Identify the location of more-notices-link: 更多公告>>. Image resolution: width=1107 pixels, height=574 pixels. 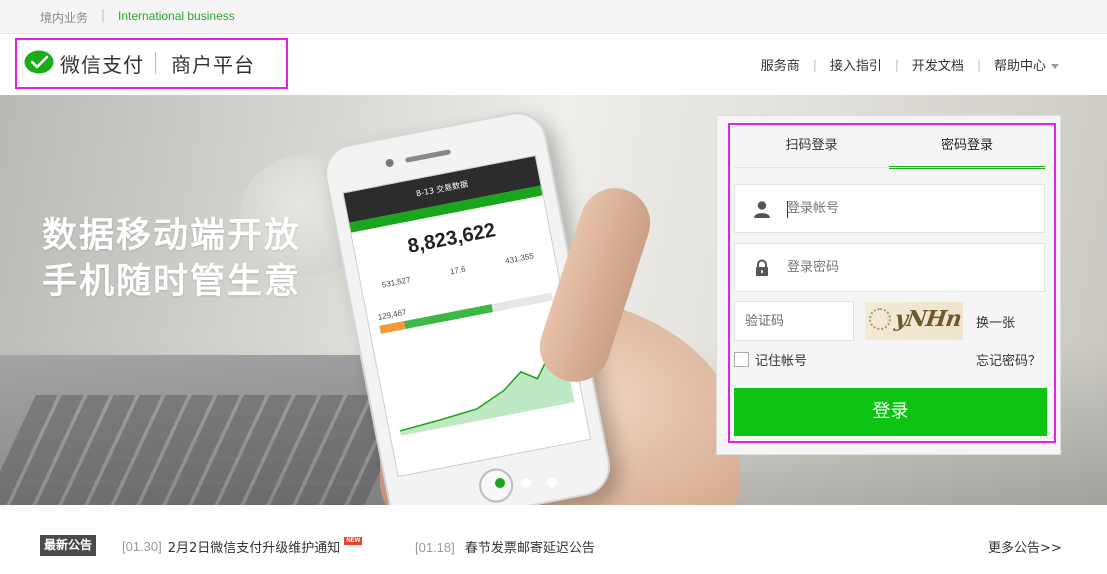
(1025, 546).